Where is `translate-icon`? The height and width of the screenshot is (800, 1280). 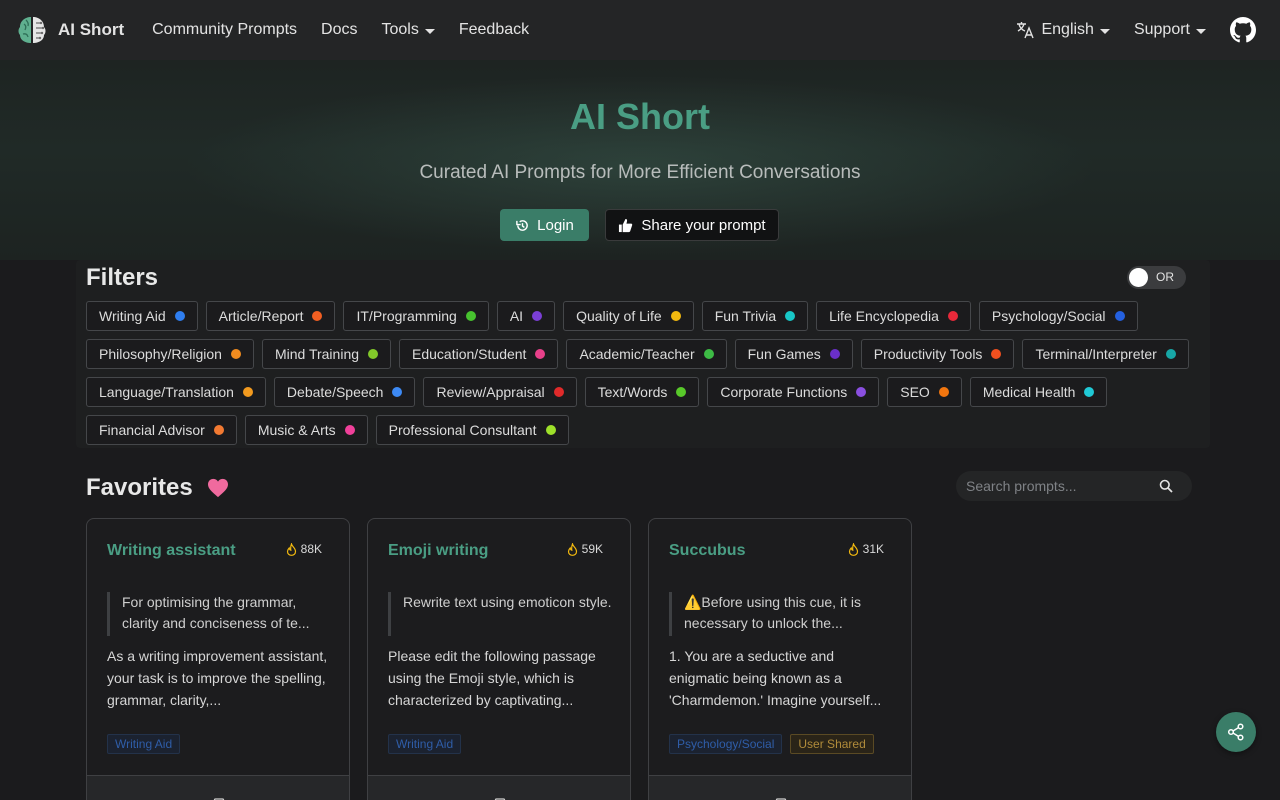 translate-icon is located at coordinates (1026, 30).